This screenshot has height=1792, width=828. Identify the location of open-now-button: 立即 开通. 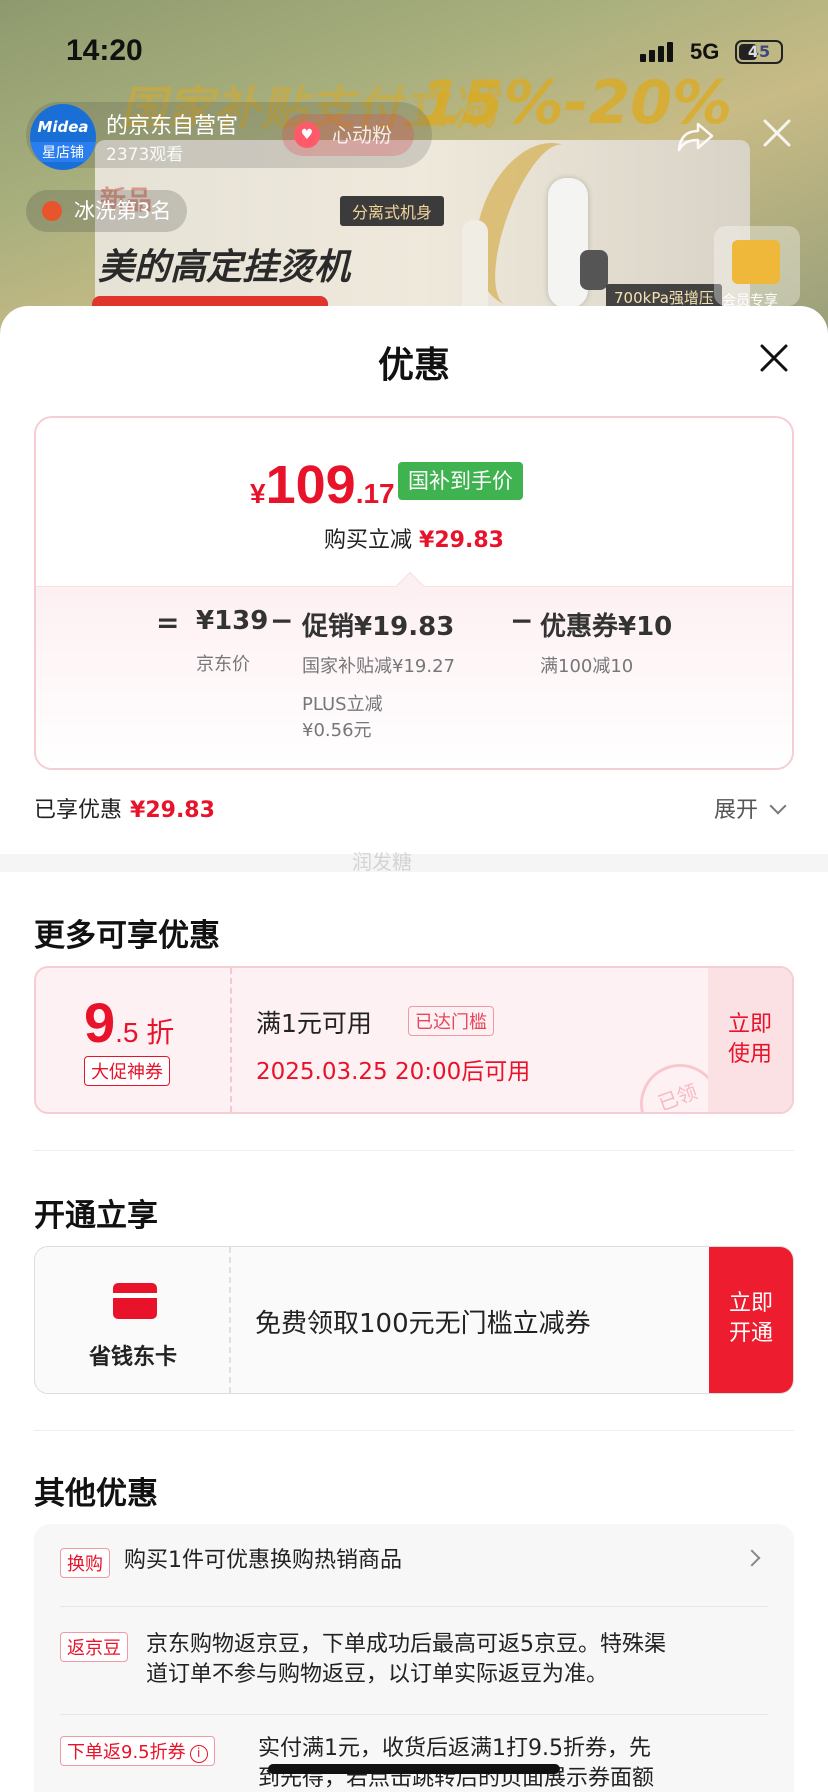
(751, 1320).